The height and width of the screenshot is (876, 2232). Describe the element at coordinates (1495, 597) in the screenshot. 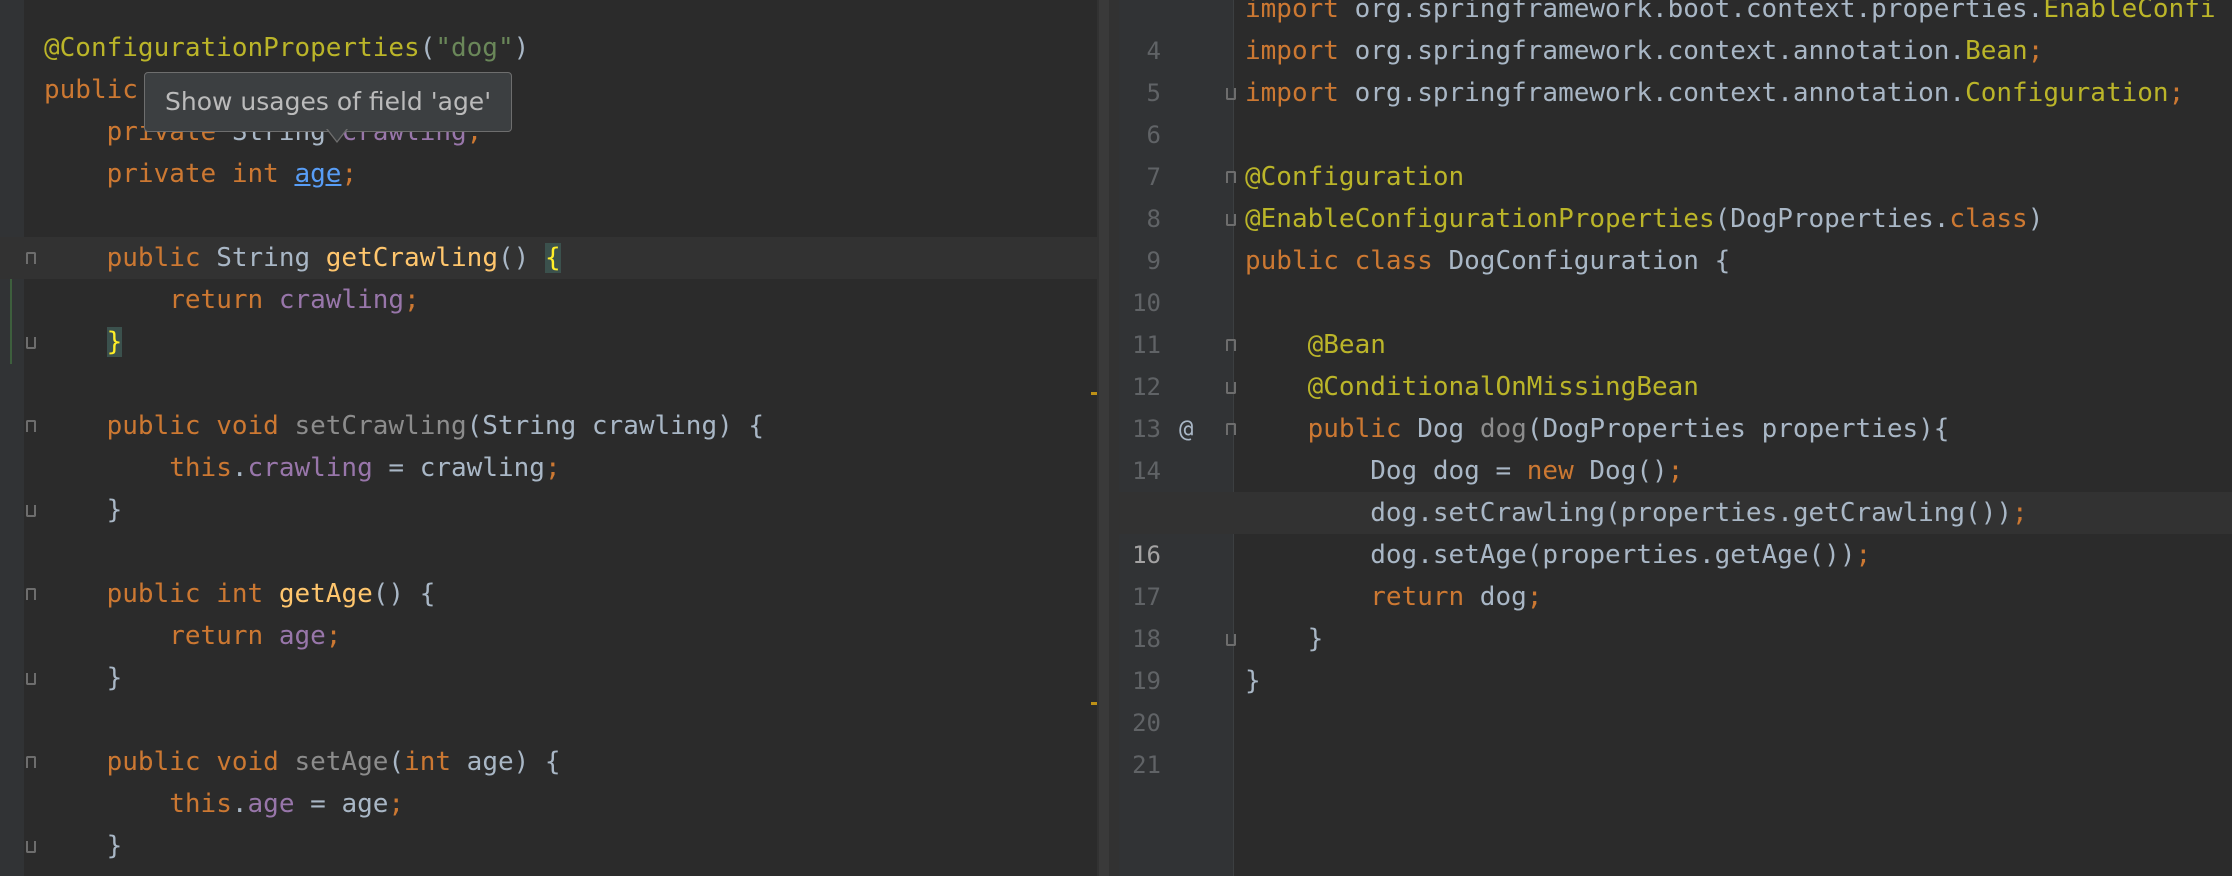

I see `code-text: dog` at that location.